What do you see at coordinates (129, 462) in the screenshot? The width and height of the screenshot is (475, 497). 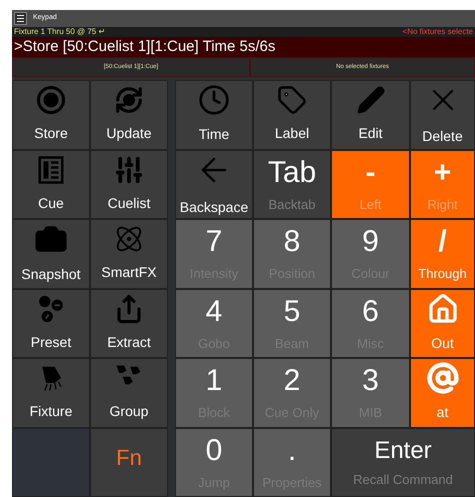 I see `function-key: Fn` at bounding box center [129, 462].